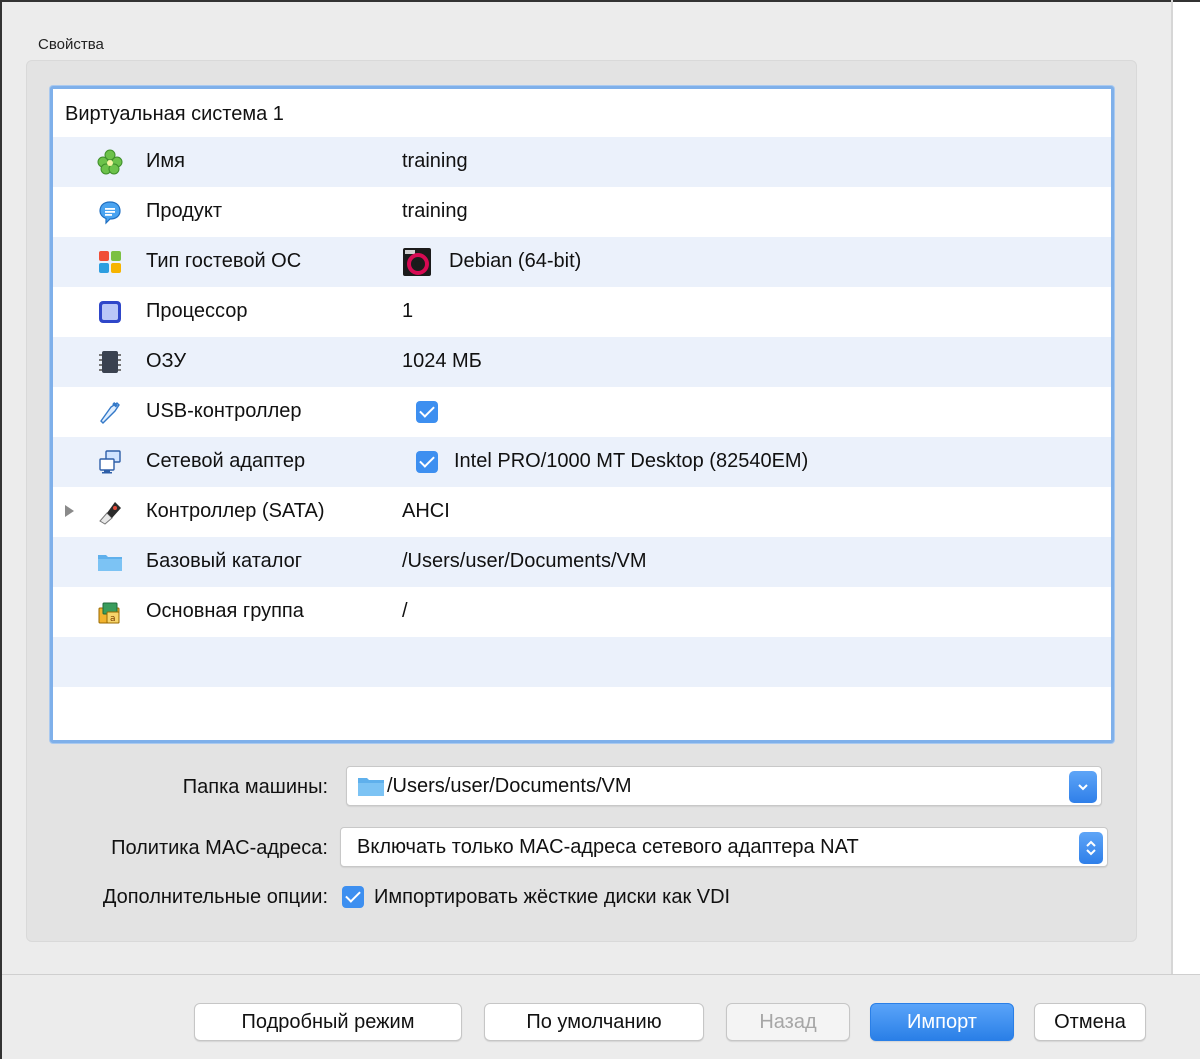 The height and width of the screenshot is (1059, 1200). I want to click on import-as-vdi-label: Импортировать жёсткие диски как VDI, so click(552, 897).